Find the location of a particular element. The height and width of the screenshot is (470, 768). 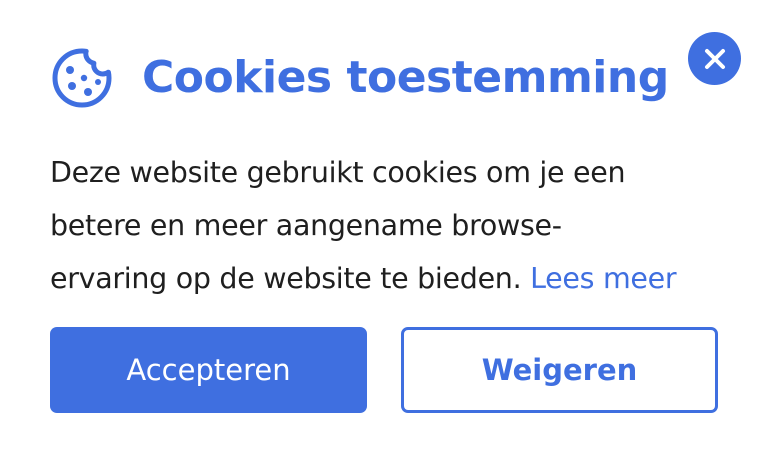

close-icon is located at coordinates (714, 58).